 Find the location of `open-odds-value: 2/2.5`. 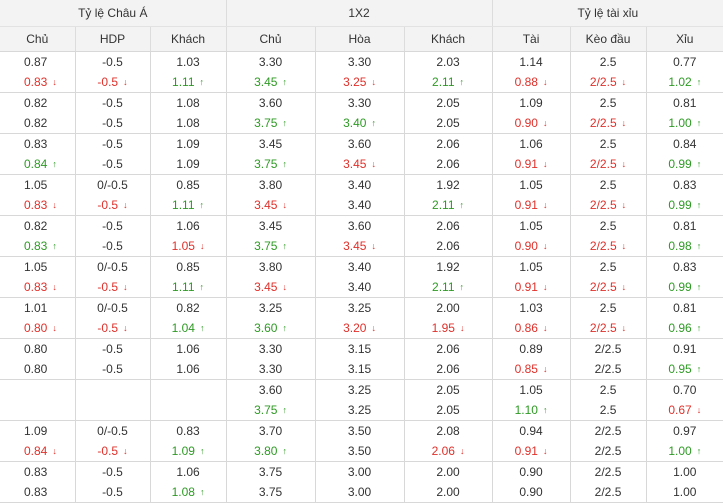

open-odds-value: 2/2.5 is located at coordinates (608, 472).